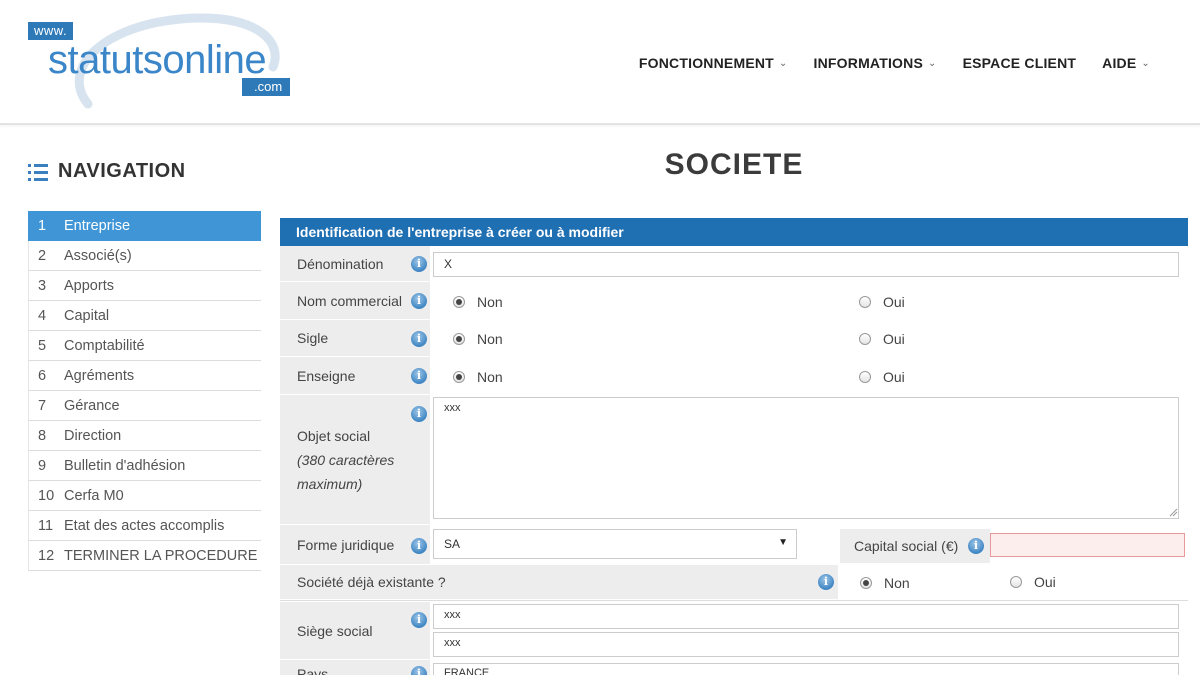 This screenshot has height=675, width=1200. Describe the element at coordinates (706, 63) in the screenshot. I see `nav-fonctionnement-label: FONCTIONNEMENT` at that location.